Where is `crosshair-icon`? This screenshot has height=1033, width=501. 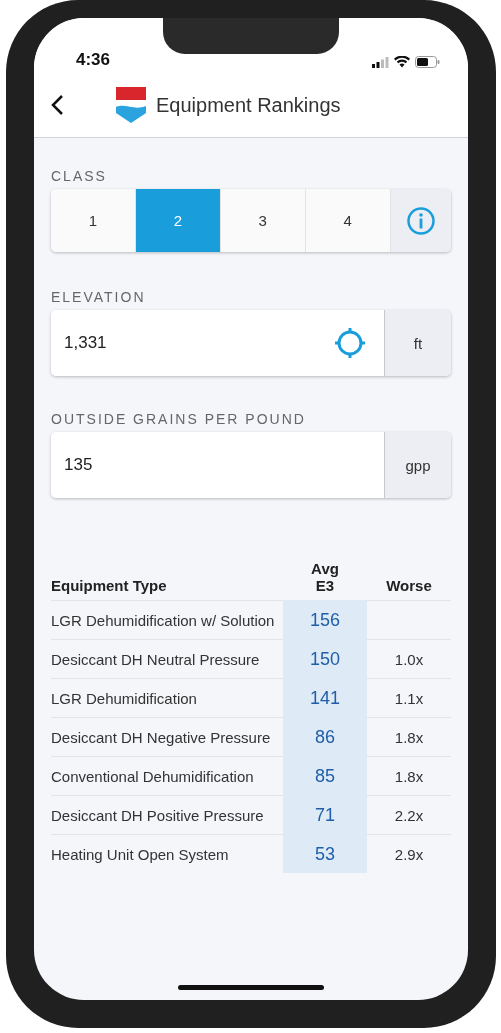 crosshair-icon is located at coordinates (350, 343).